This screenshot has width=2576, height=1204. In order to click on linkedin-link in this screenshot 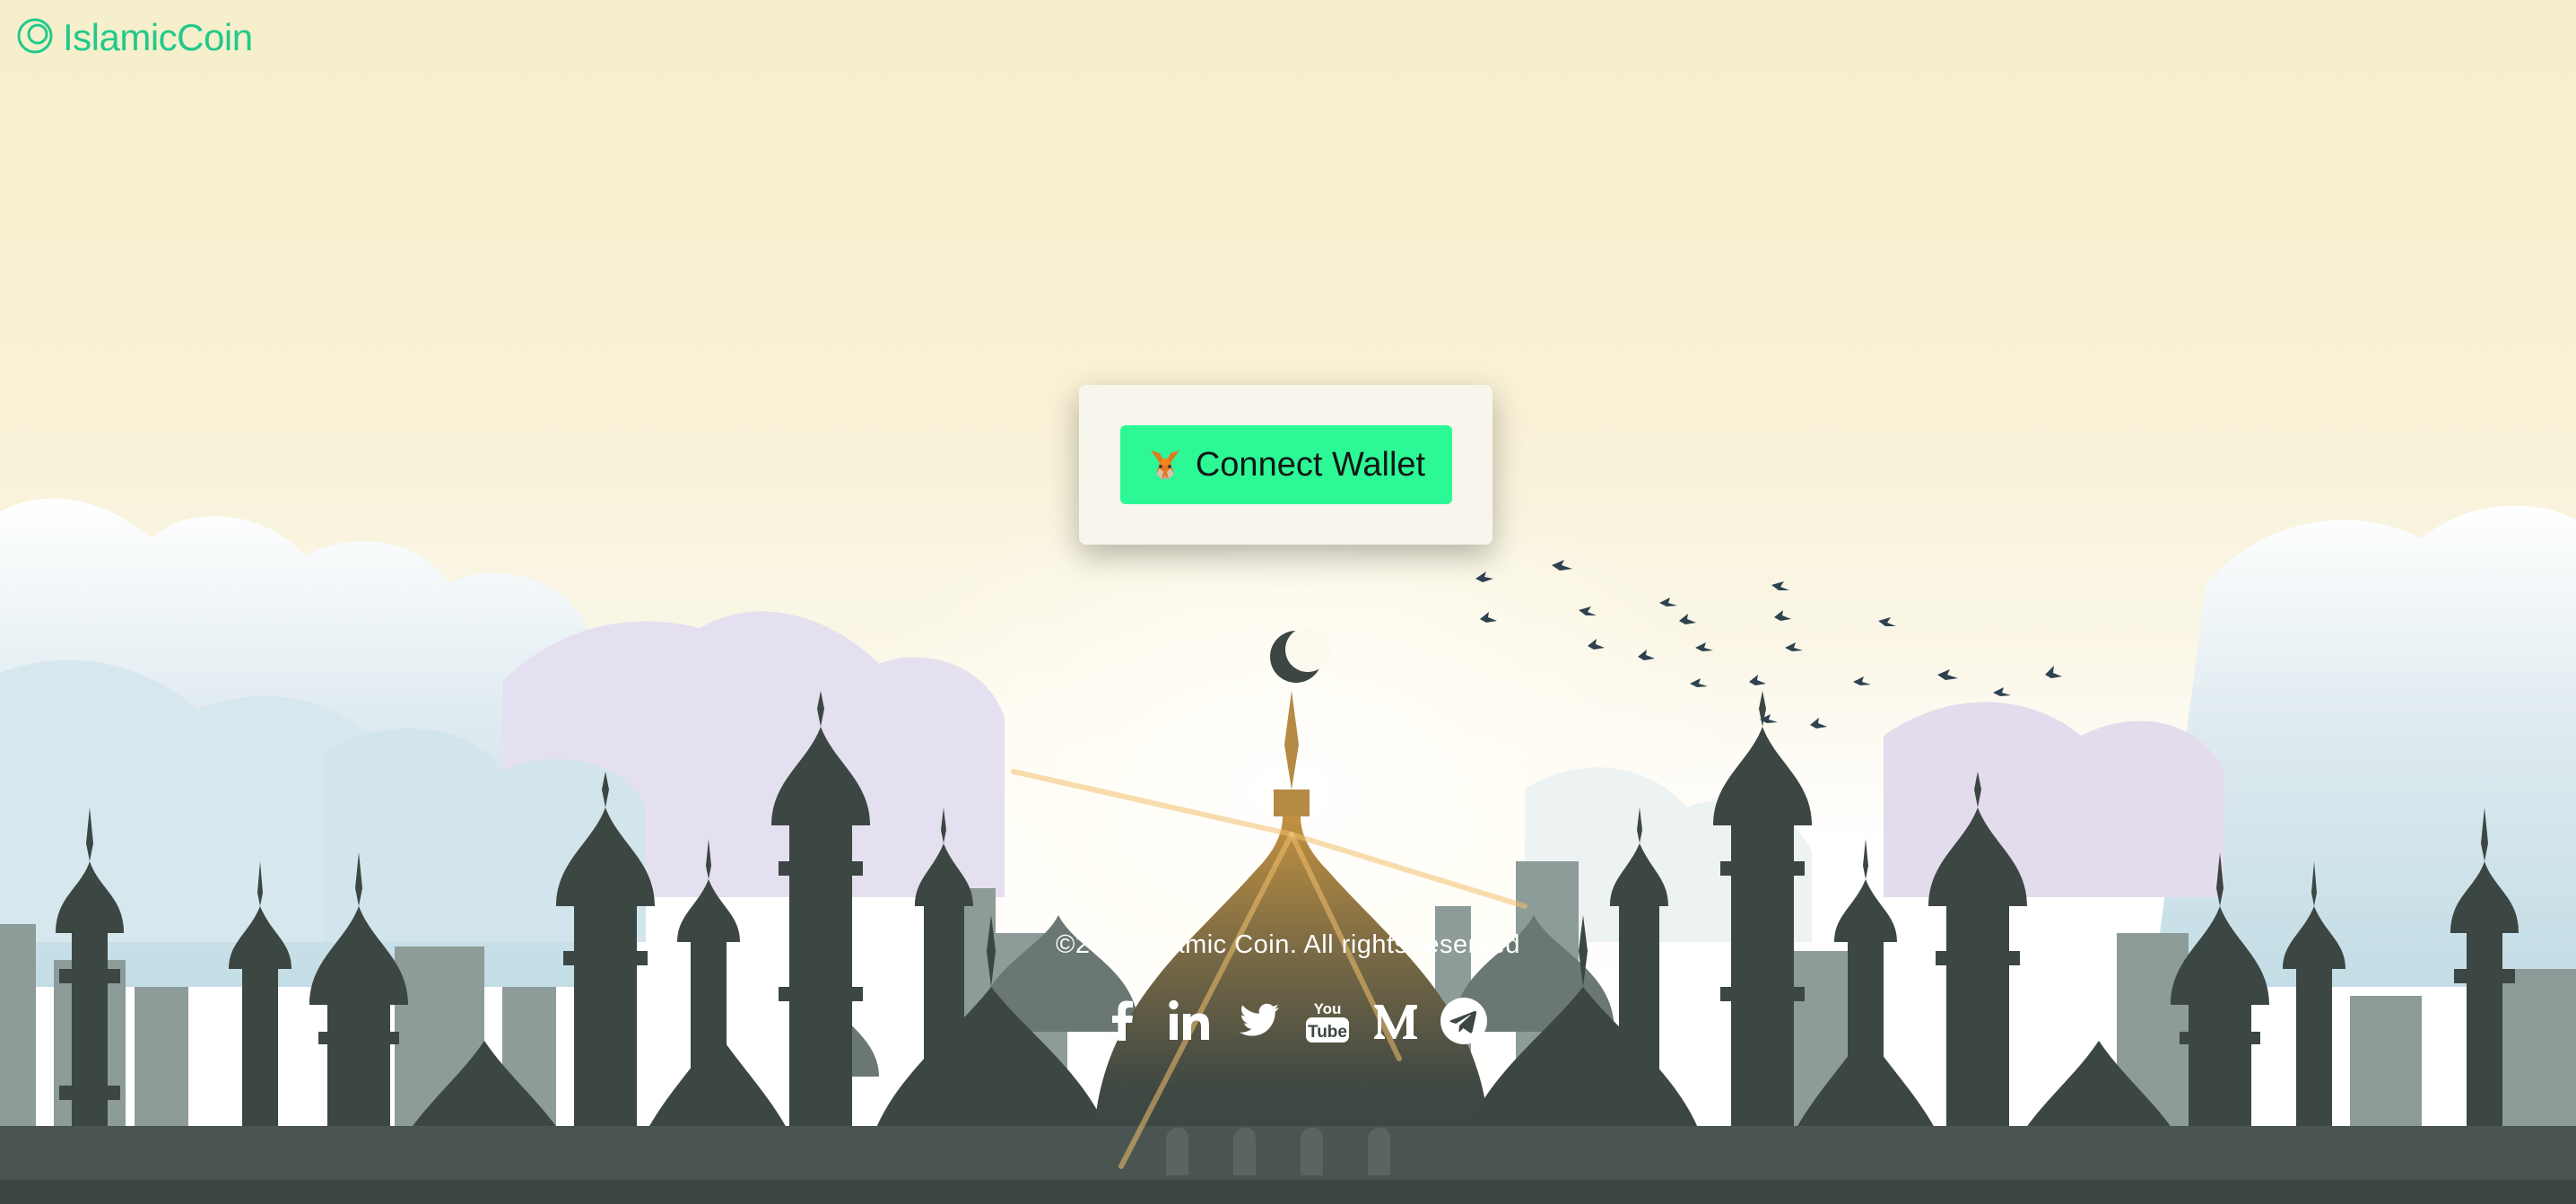, I will do `click(1191, 1021)`.